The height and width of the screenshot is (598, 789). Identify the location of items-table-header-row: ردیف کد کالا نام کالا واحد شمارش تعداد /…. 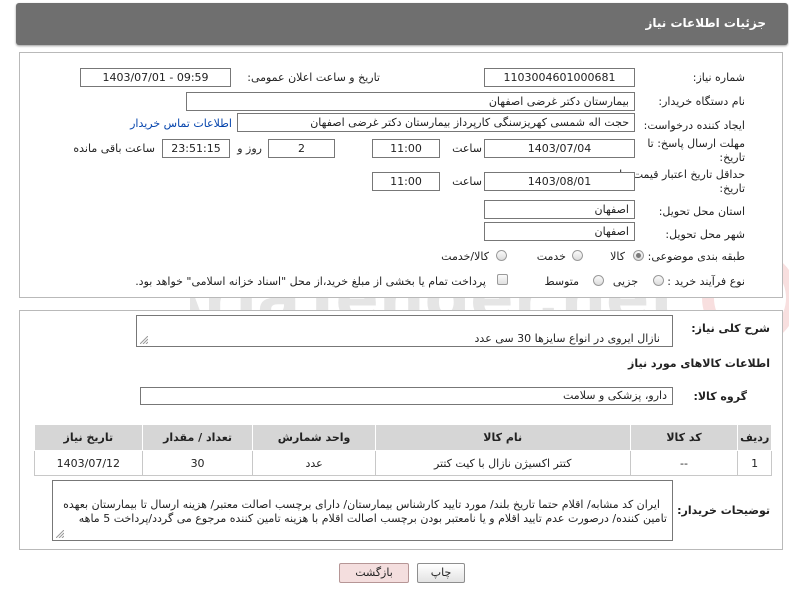
(403, 437).